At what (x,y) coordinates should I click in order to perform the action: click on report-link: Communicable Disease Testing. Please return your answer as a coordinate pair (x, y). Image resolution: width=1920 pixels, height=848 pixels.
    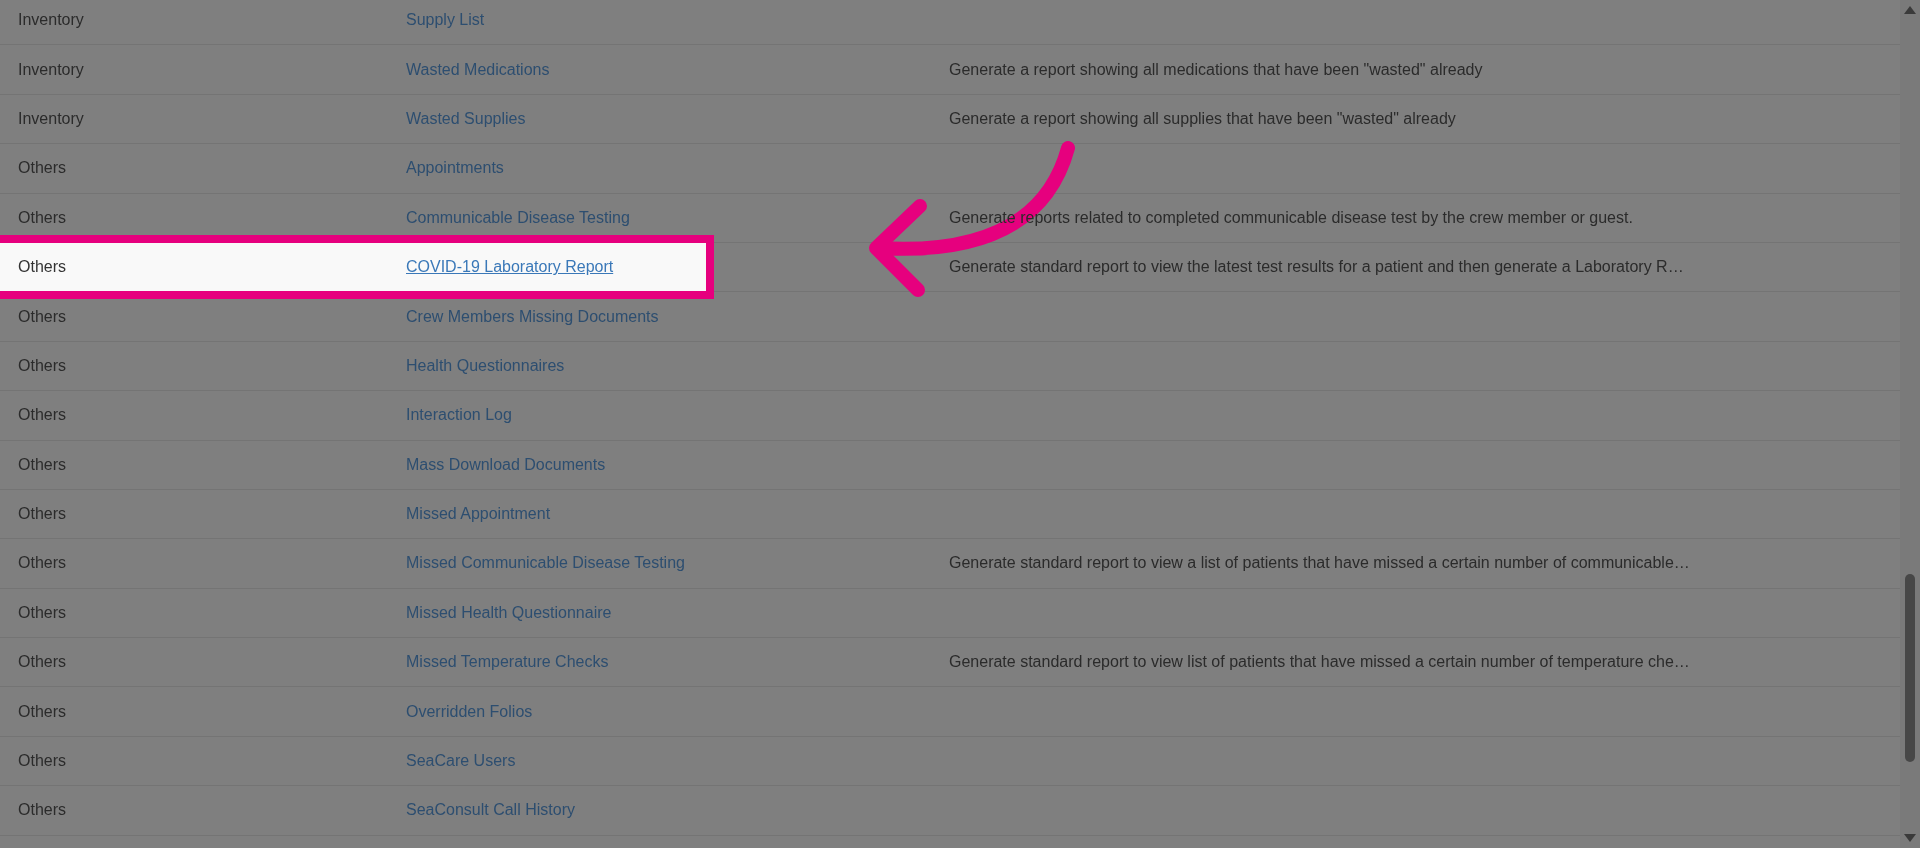
    Looking at the image, I should click on (518, 217).